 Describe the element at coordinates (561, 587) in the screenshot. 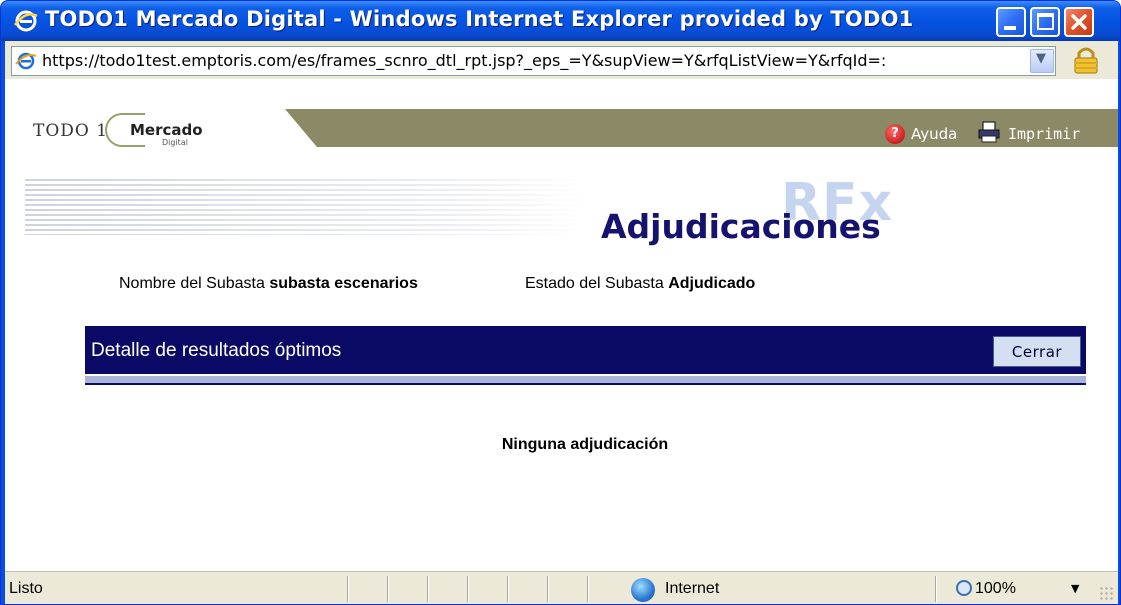

I see `status-bar: Listo Internet 100% ▼` at that location.